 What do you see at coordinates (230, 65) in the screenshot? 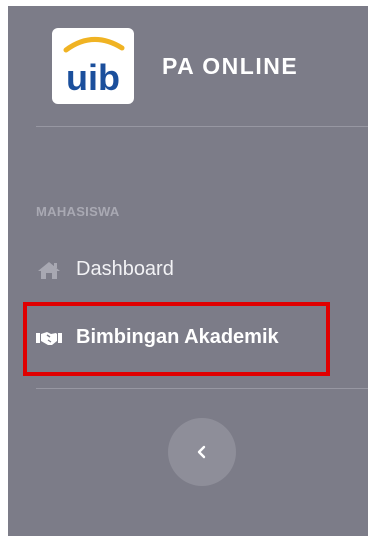
I see `app-title: PA ONLINE` at bounding box center [230, 65].